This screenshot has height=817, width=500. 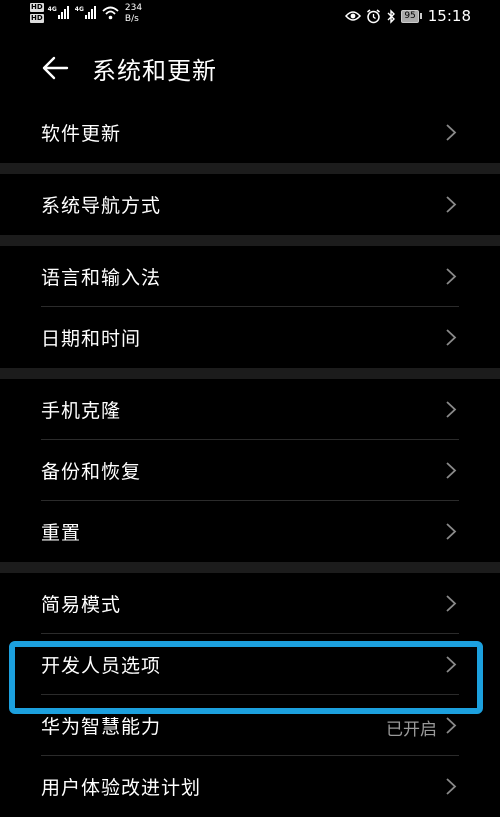 What do you see at coordinates (110, 13) in the screenshot?
I see `wifi-icon` at bounding box center [110, 13].